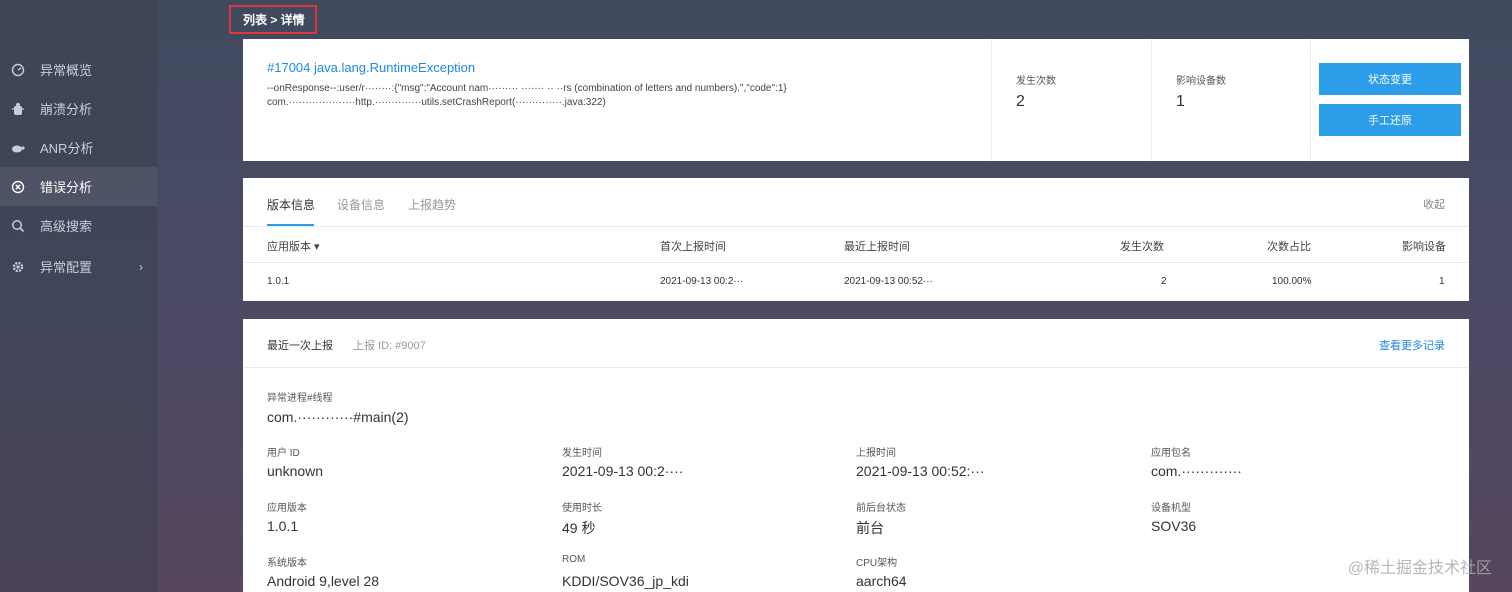  I want to click on affected-devices-stat: 影响设备数 1, so click(1231, 100).